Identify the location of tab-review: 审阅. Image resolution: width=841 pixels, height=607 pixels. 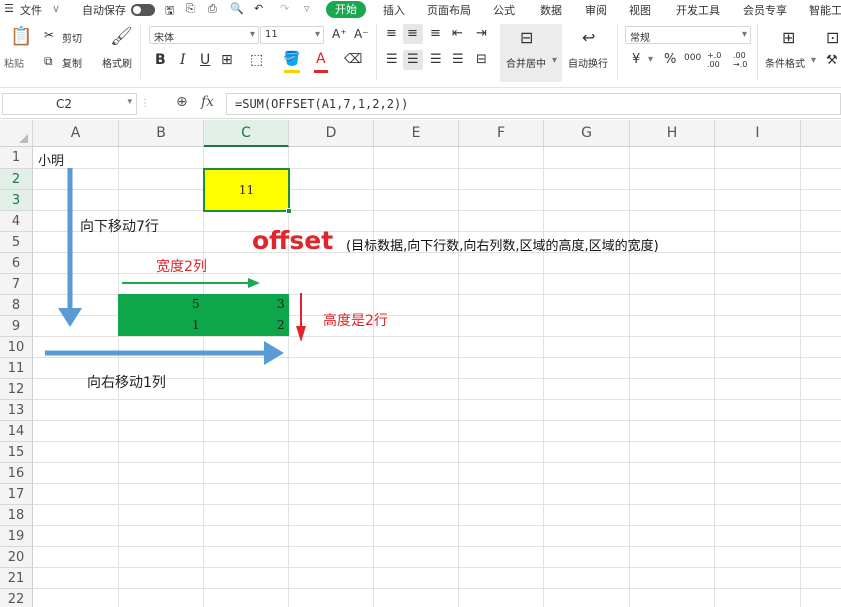
(596, 10).